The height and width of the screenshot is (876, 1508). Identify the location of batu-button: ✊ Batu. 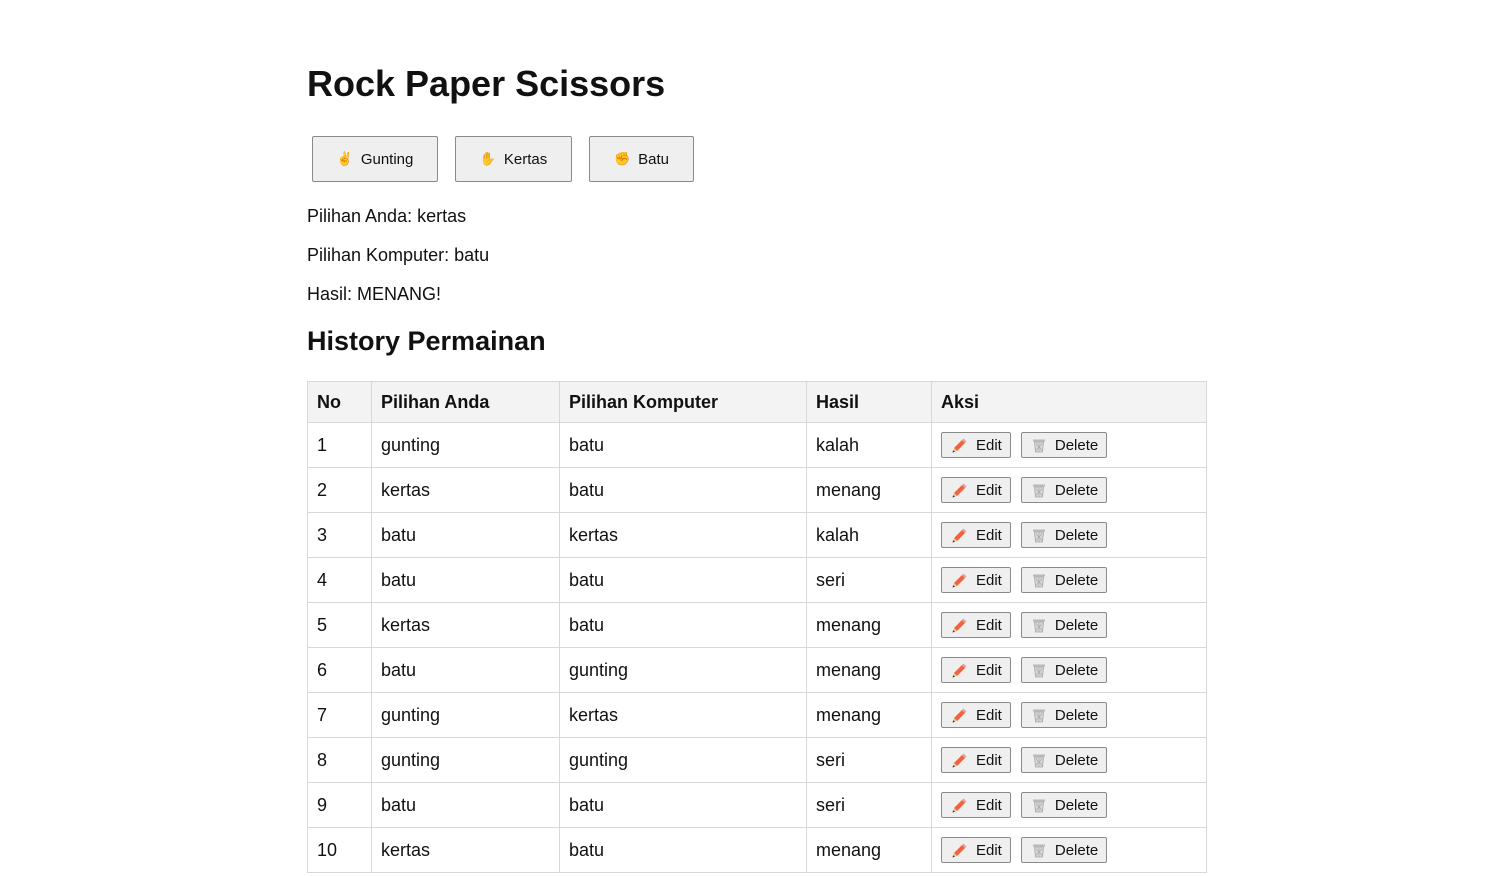
(641, 159).